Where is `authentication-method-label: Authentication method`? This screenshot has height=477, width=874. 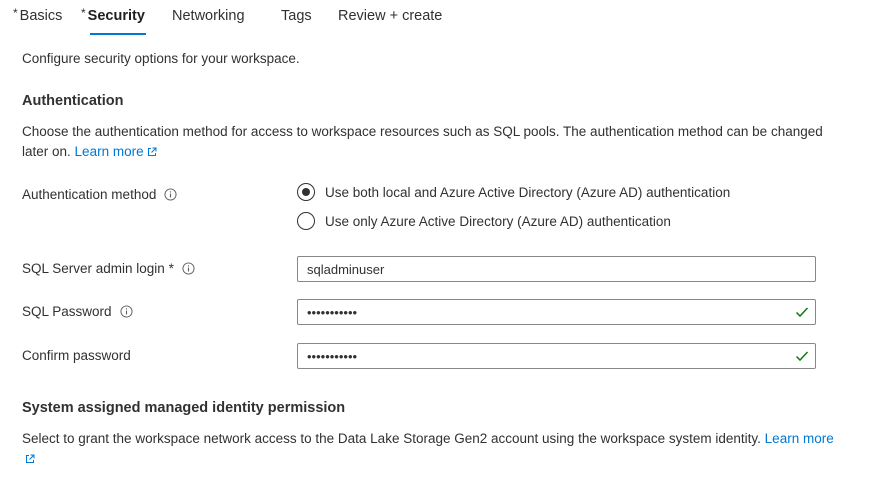
authentication-method-label: Authentication method is located at coordinates (99, 194).